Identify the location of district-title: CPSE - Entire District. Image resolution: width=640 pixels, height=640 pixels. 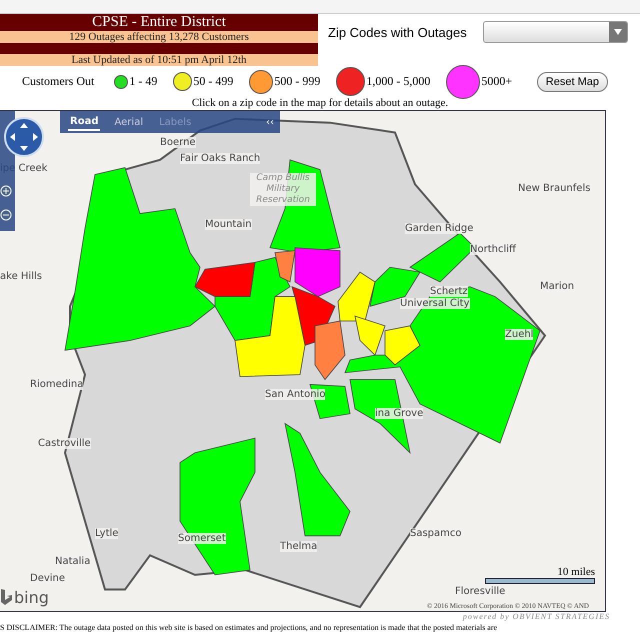
(159, 22).